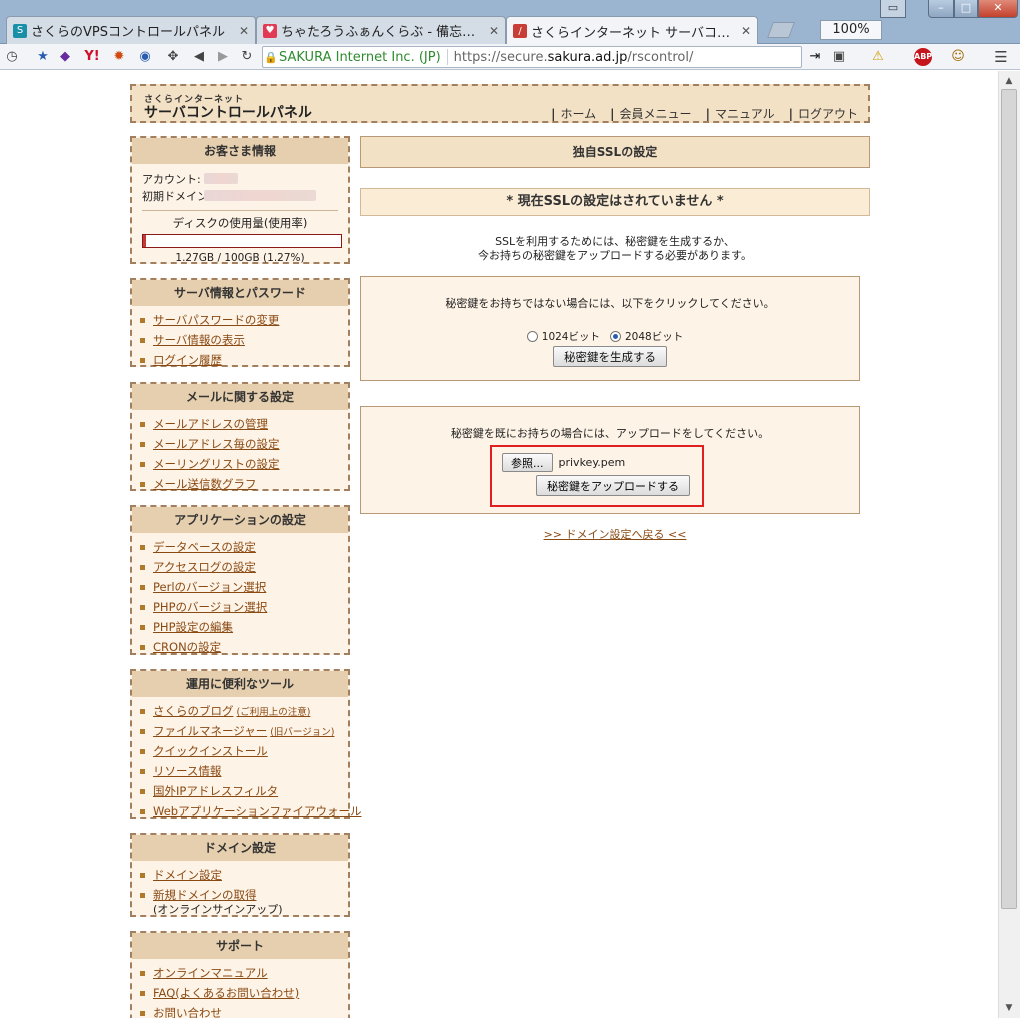 The image size is (1020, 1018). What do you see at coordinates (187, 1011) in the screenshot?
I see `link-contact: お問い合わせ` at bounding box center [187, 1011].